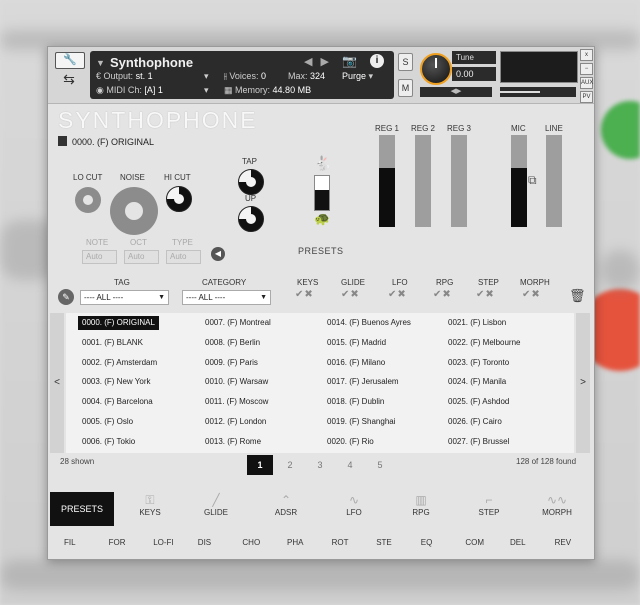 The image size is (640, 605). What do you see at coordinates (350, 442) in the screenshot?
I see `preset-item: 0020. (F) Rio` at bounding box center [350, 442].